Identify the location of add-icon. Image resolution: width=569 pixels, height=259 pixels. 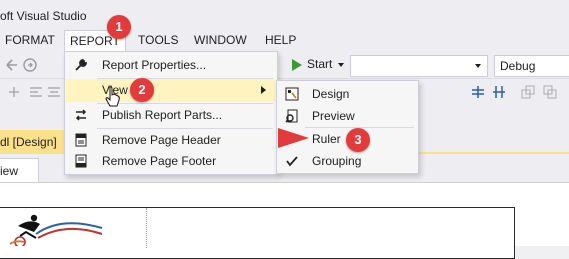
(14, 92).